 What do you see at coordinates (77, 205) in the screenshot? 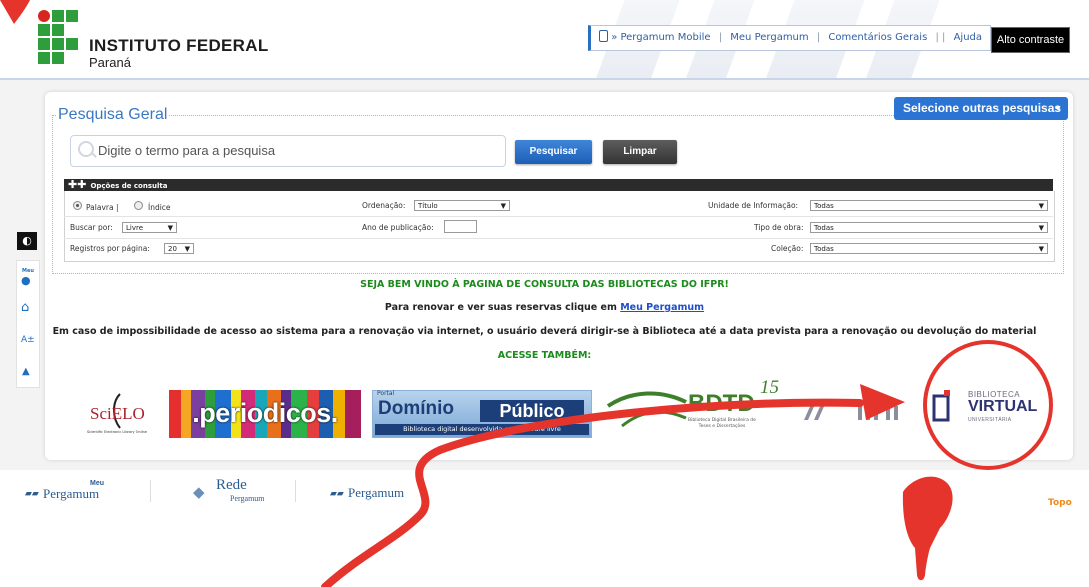
I see `radio-palavra` at bounding box center [77, 205].